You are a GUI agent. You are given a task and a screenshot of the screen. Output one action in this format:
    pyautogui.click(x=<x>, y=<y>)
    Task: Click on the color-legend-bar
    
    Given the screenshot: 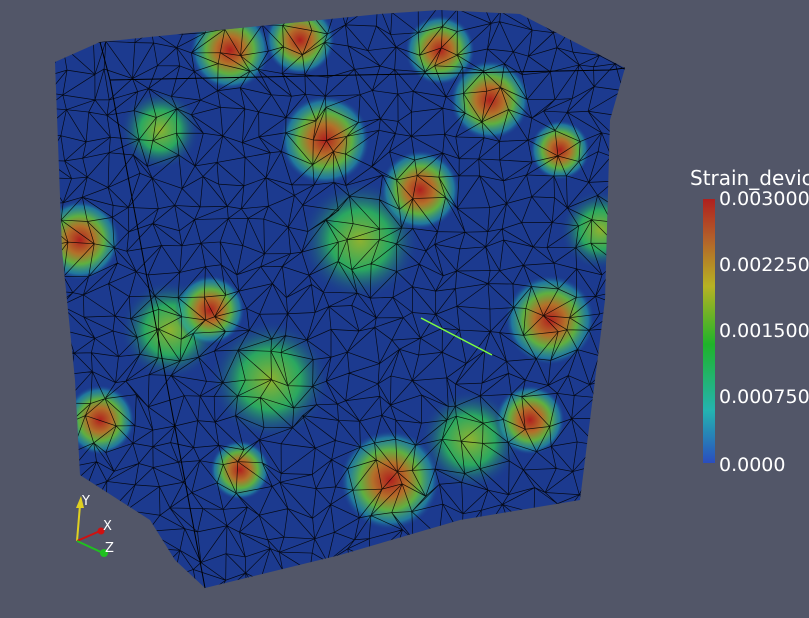 What is the action you would take?
    pyautogui.click(x=709, y=331)
    